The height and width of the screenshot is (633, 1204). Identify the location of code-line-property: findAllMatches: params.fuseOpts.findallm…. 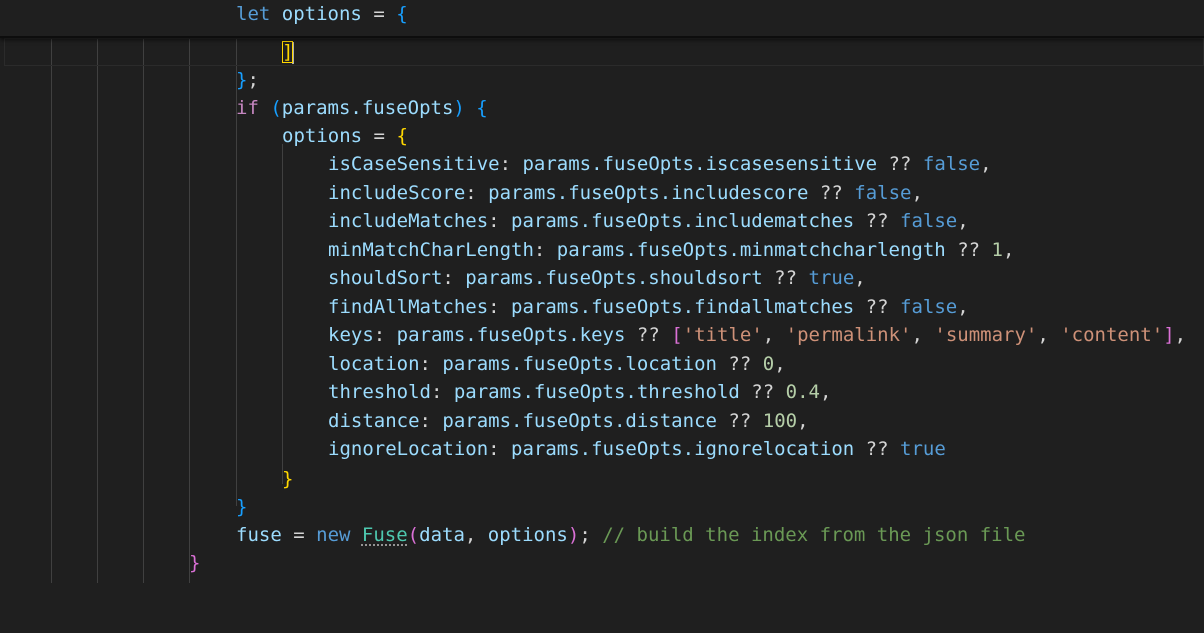
(602, 307).